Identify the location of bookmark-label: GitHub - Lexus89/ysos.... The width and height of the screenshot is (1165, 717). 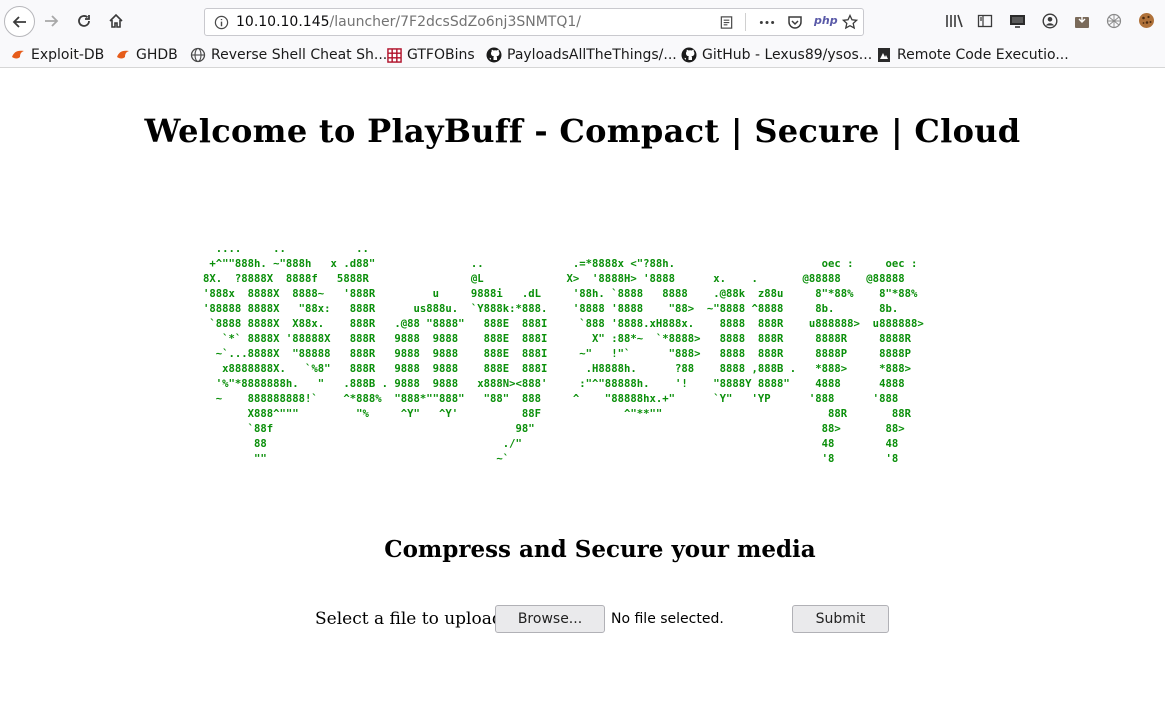
(787, 55).